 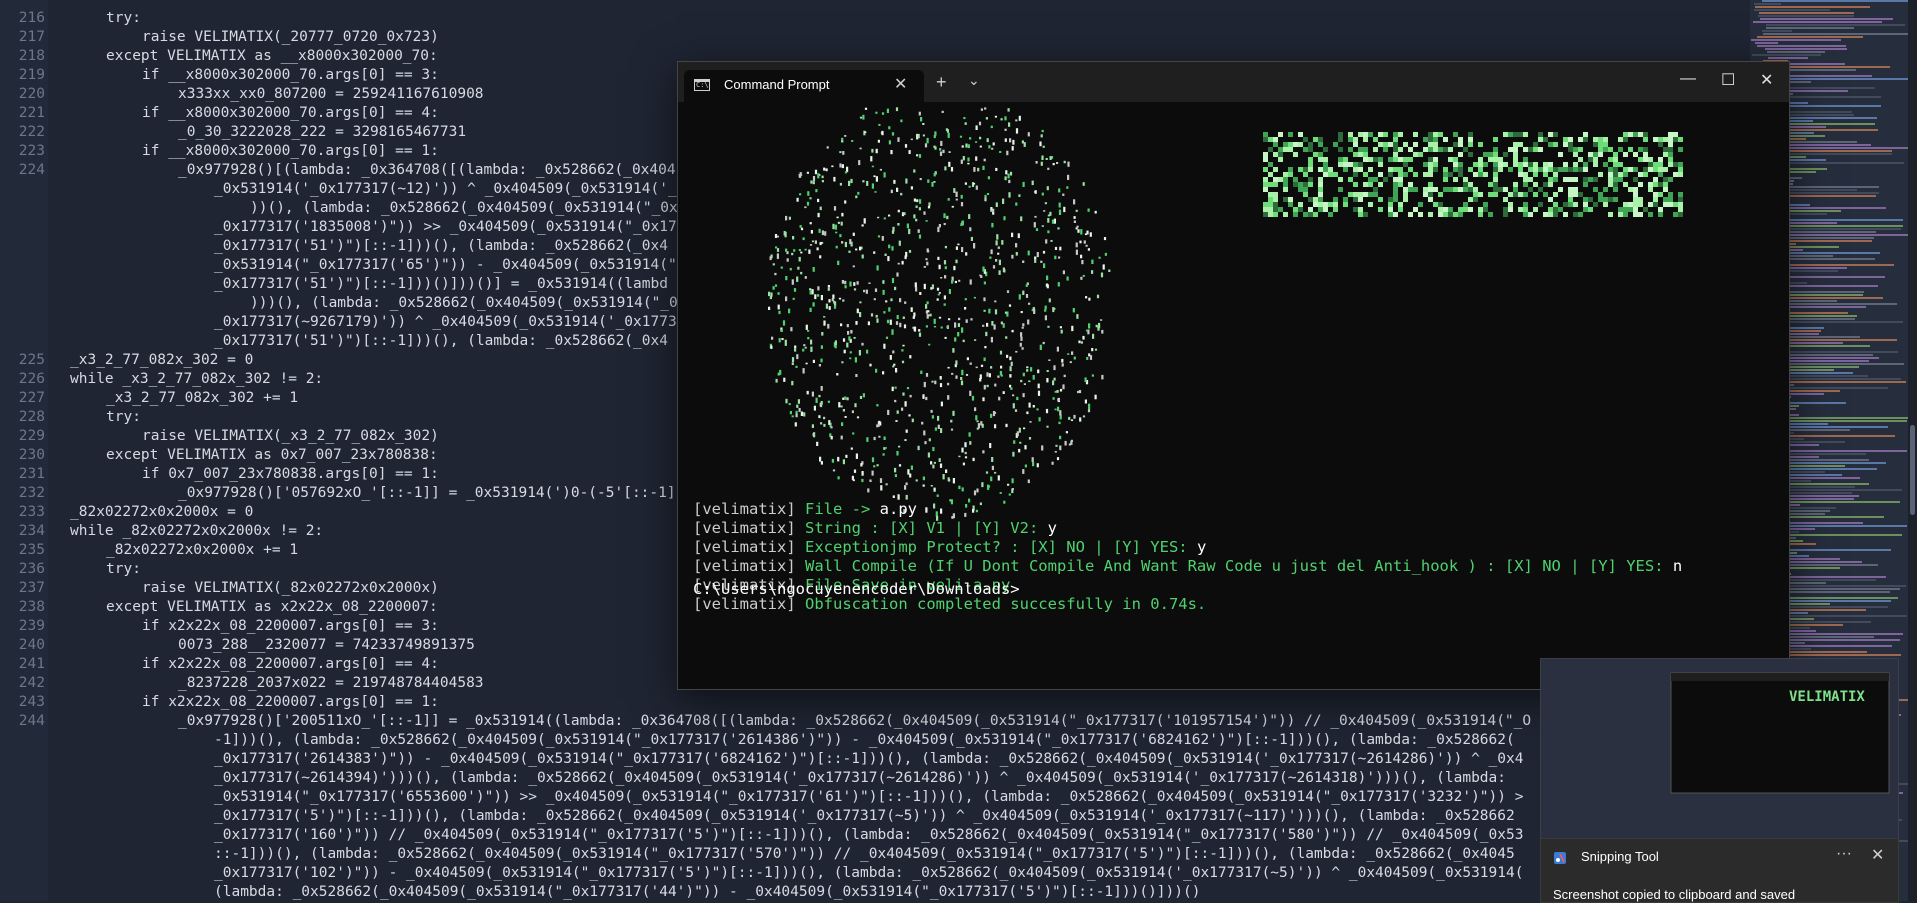 I want to click on line-number: 220, so click(x=31, y=94).